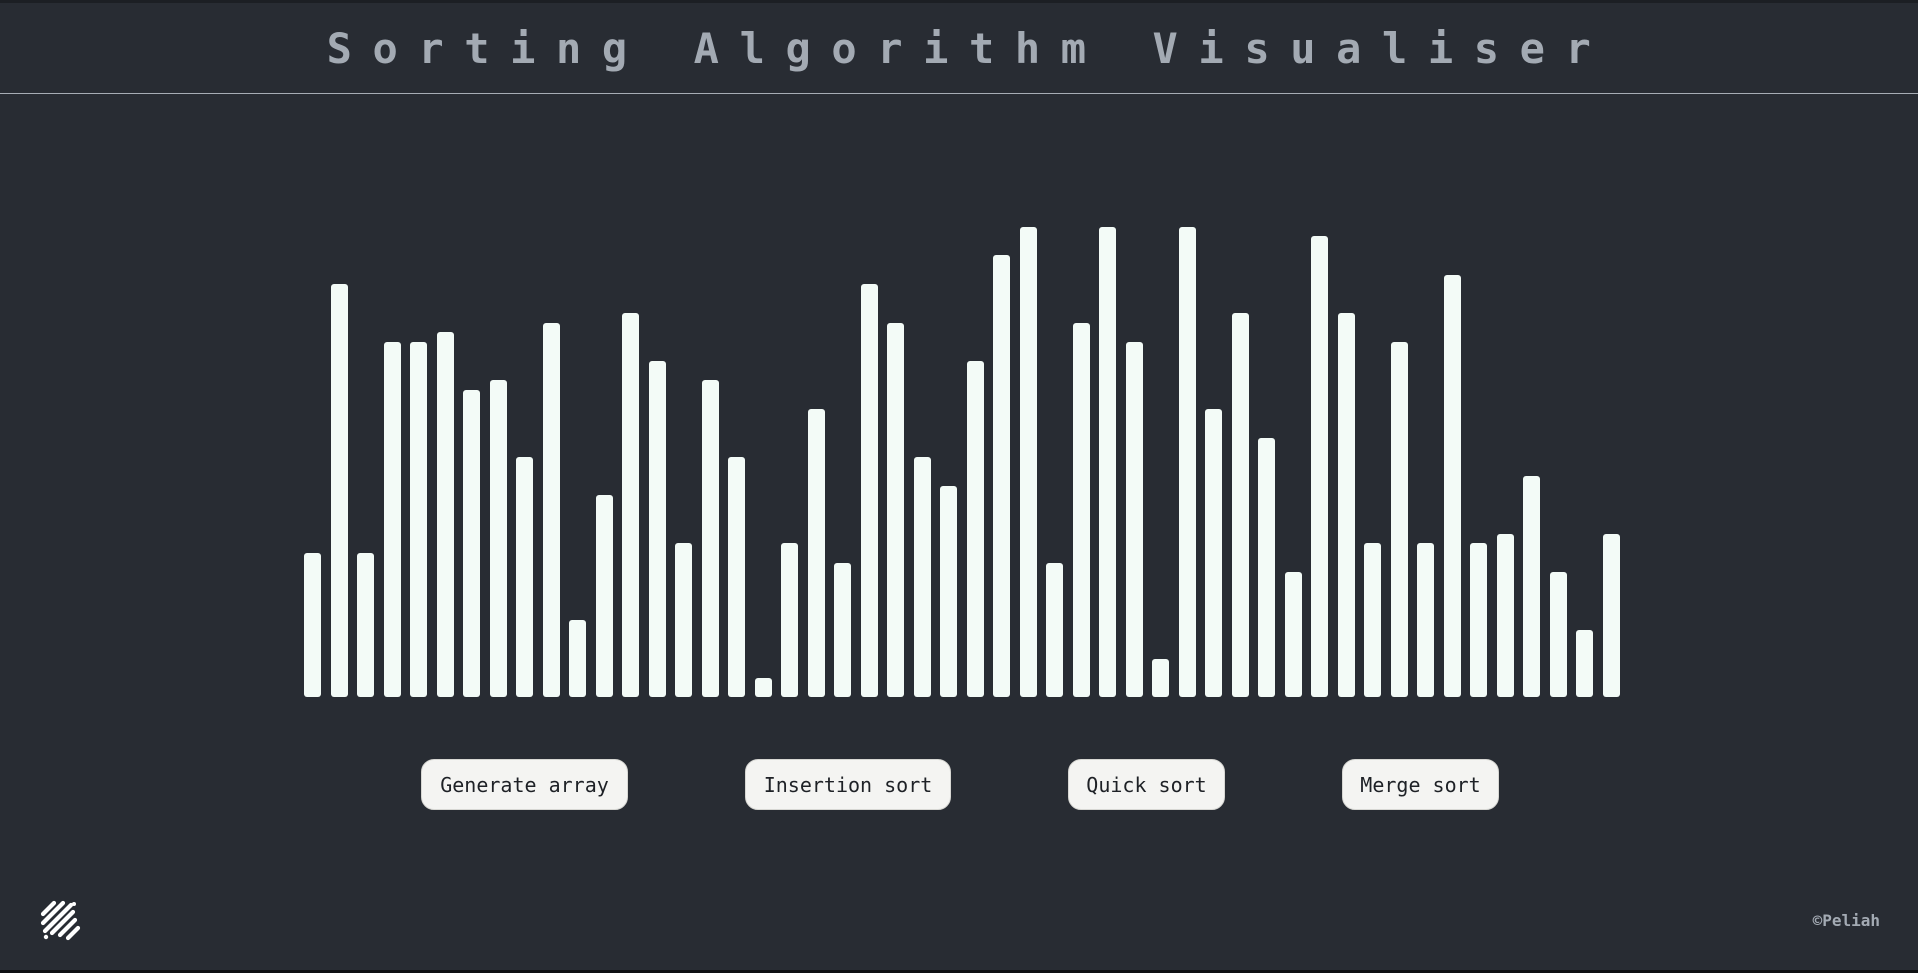 This screenshot has height=973, width=1918. Describe the element at coordinates (1146, 784) in the screenshot. I see `quick-sort-button: Quick sort` at that location.